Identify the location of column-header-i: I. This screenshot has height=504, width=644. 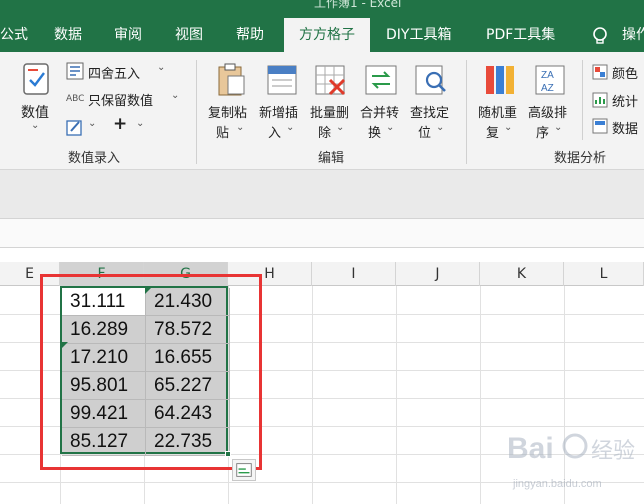
(354, 274).